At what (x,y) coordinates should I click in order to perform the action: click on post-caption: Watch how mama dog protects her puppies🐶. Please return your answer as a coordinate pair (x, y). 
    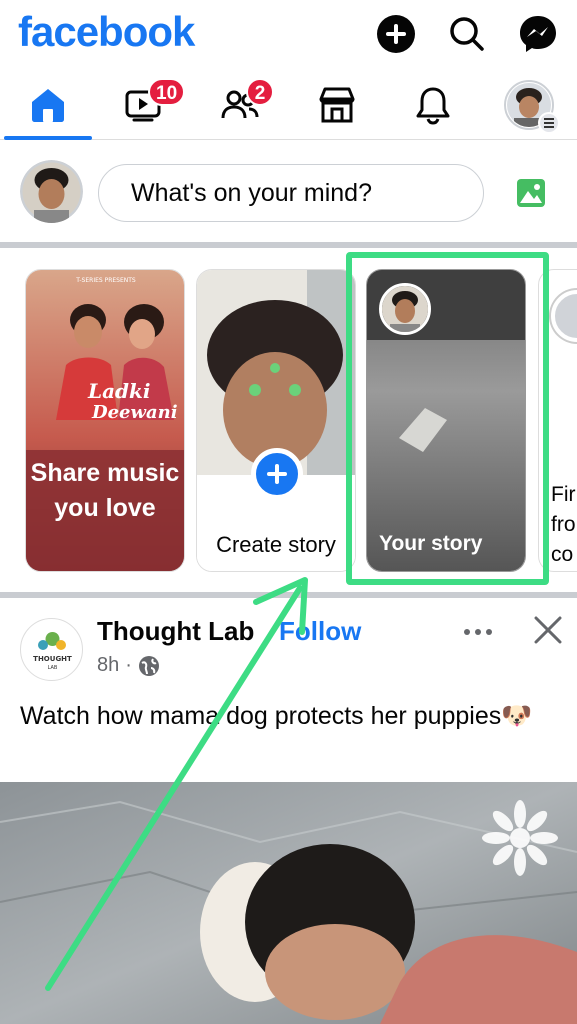
    Looking at the image, I should click on (276, 716).